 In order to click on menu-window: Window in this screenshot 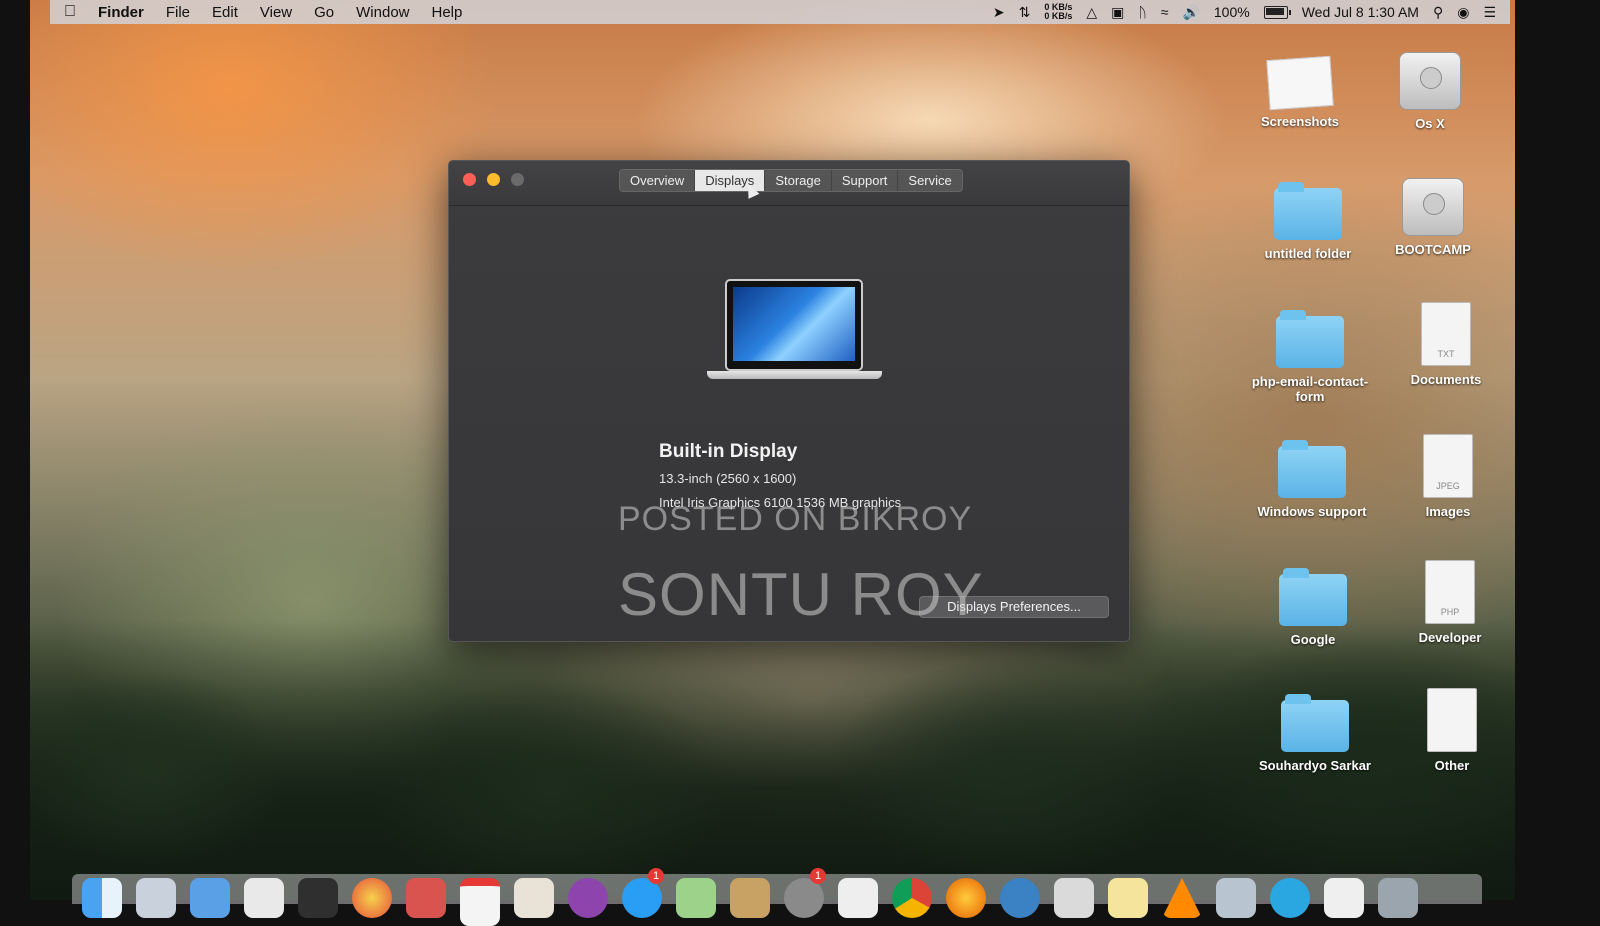, I will do `click(382, 12)`.